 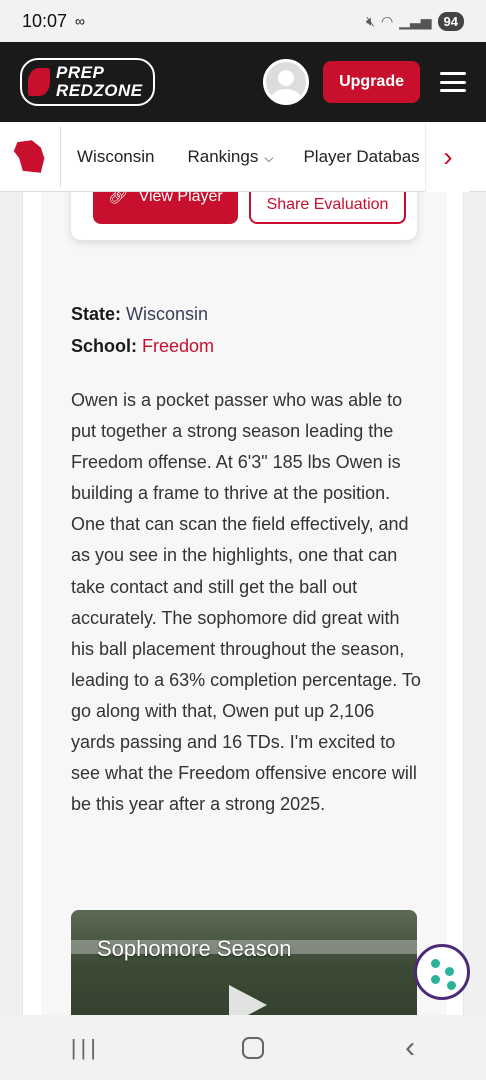 What do you see at coordinates (243, 21) in the screenshot?
I see `status-bar: 10:07 ∞ 🔇︎ ◠ ▁▃▅ 94` at bounding box center [243, 21].